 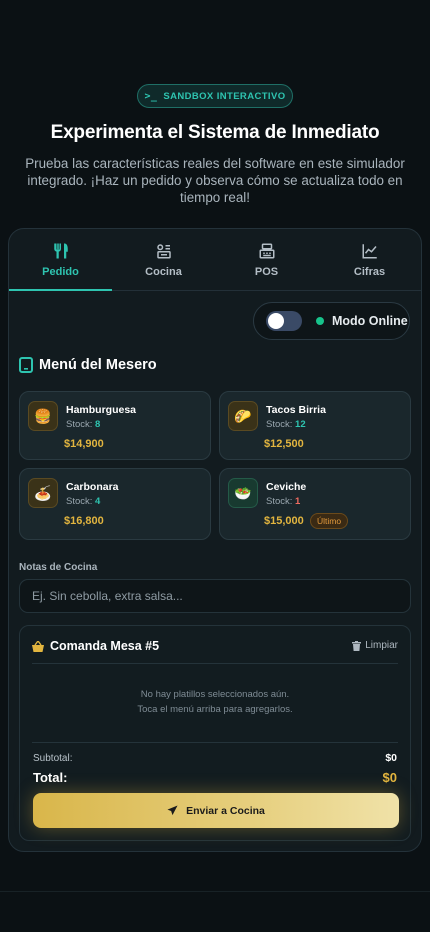 What do you see at coordinates (276, 321) in the screenshot?
I see `switch-knob` at bounding box center [276, 321].